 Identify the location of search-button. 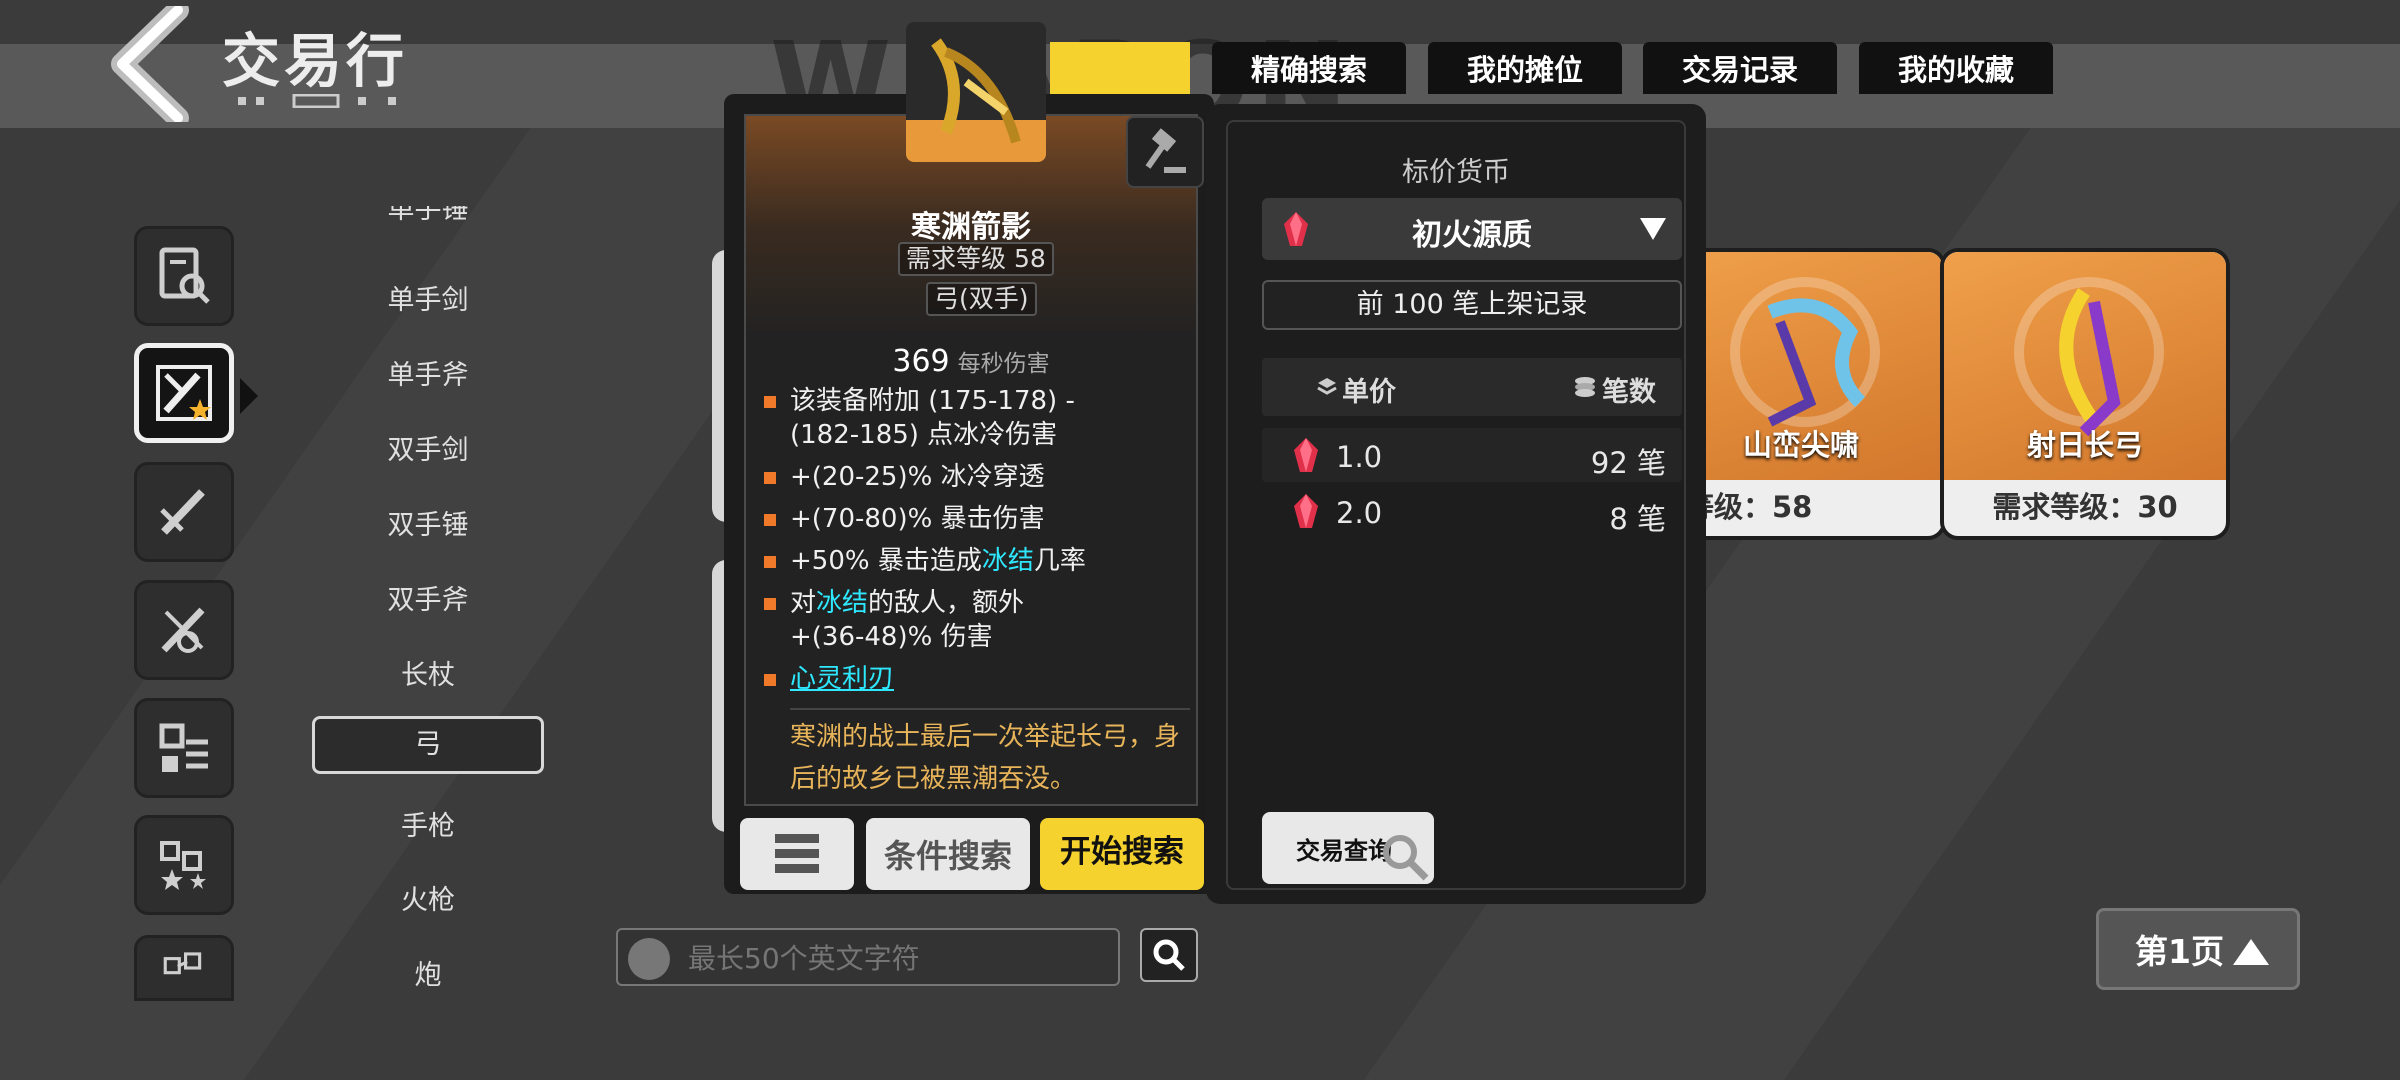
(1169, 955).